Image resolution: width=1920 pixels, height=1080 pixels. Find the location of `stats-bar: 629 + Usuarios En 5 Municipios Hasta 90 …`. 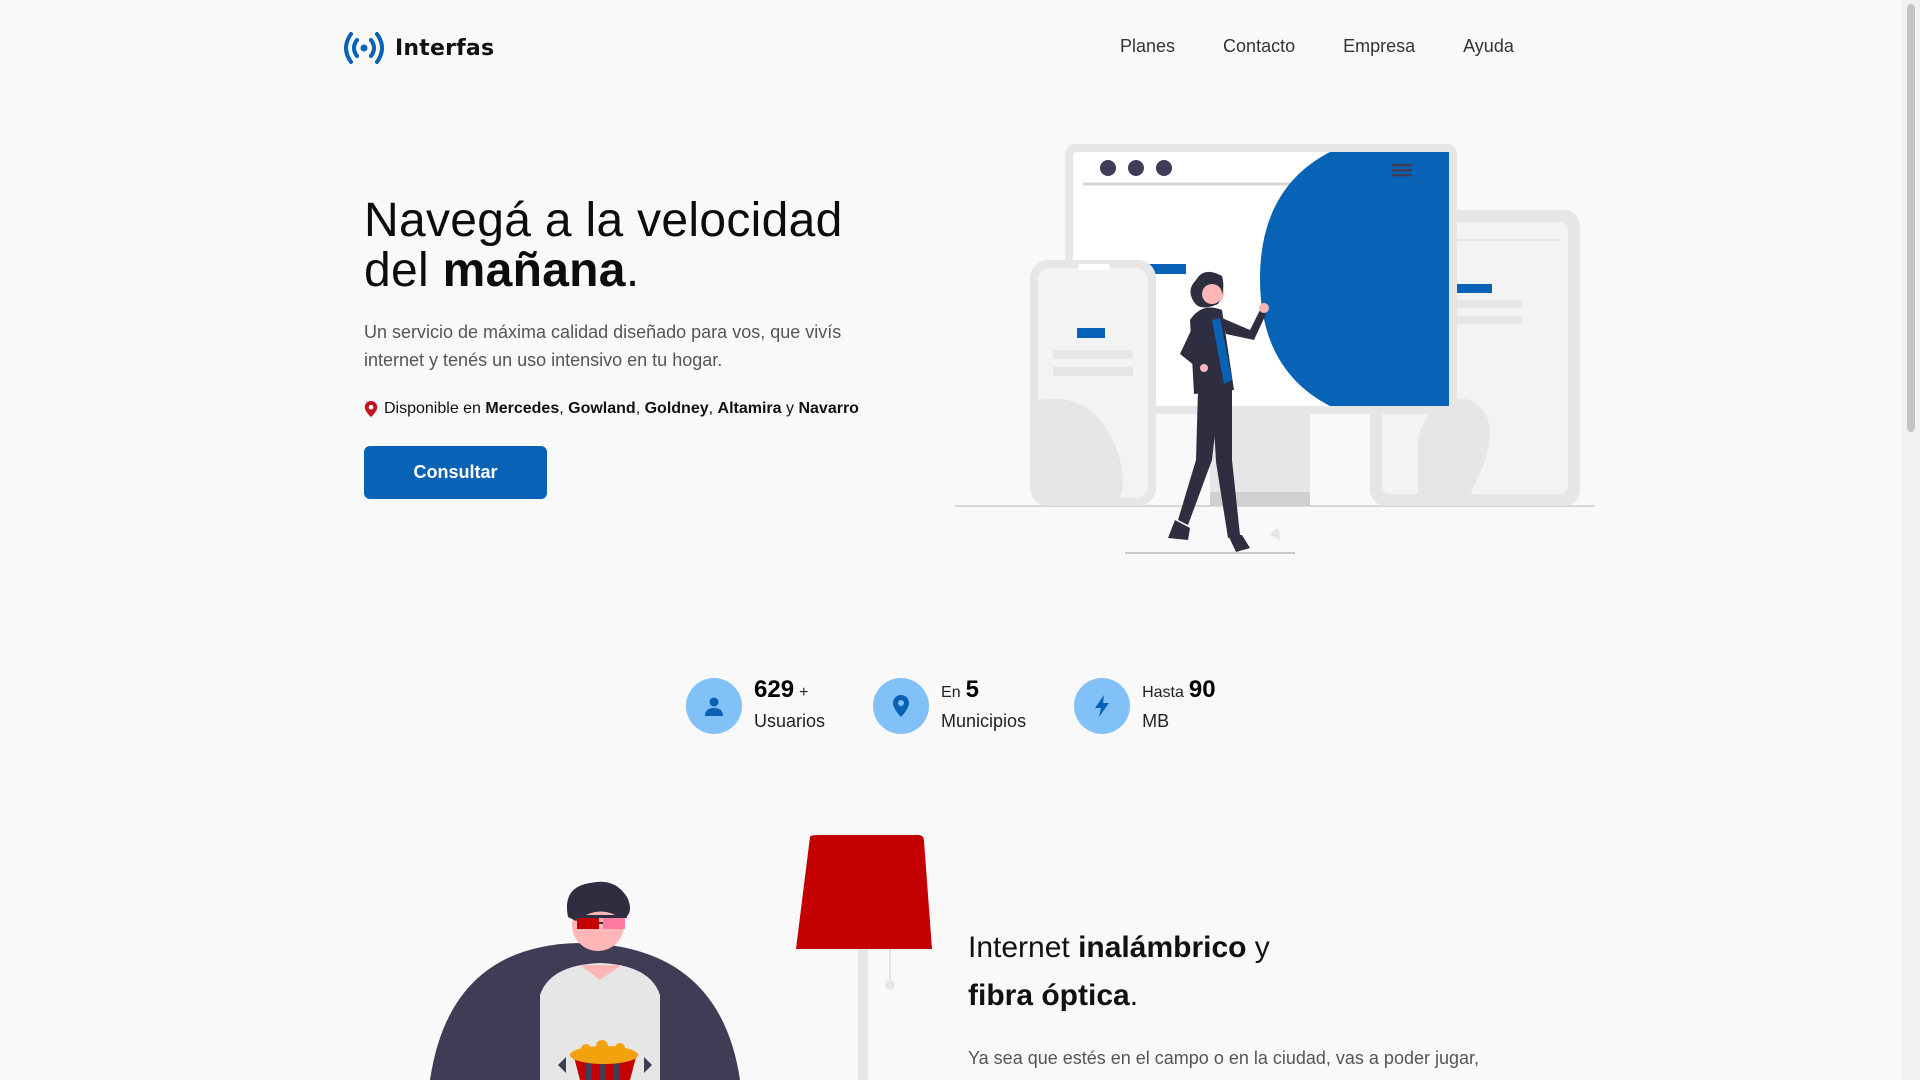

stats-bar: 629 + Usuarios En 5 Municipios Hasta 90 … is located at coordinates (951, 705).